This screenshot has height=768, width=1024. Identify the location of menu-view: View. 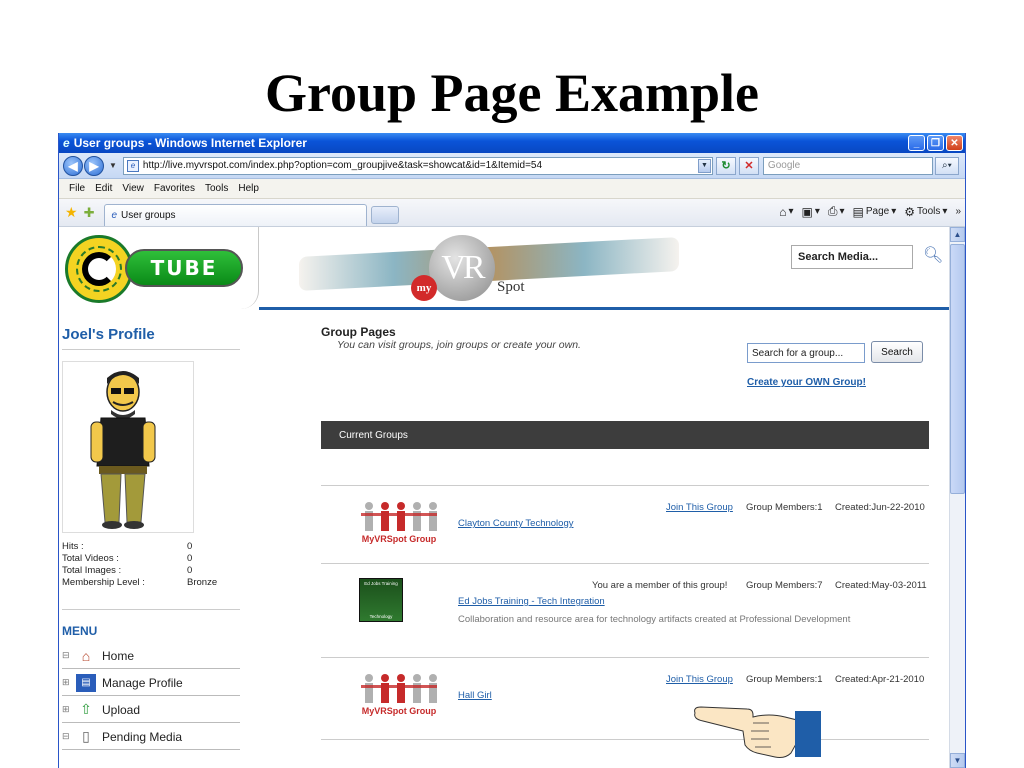
(133, 188).